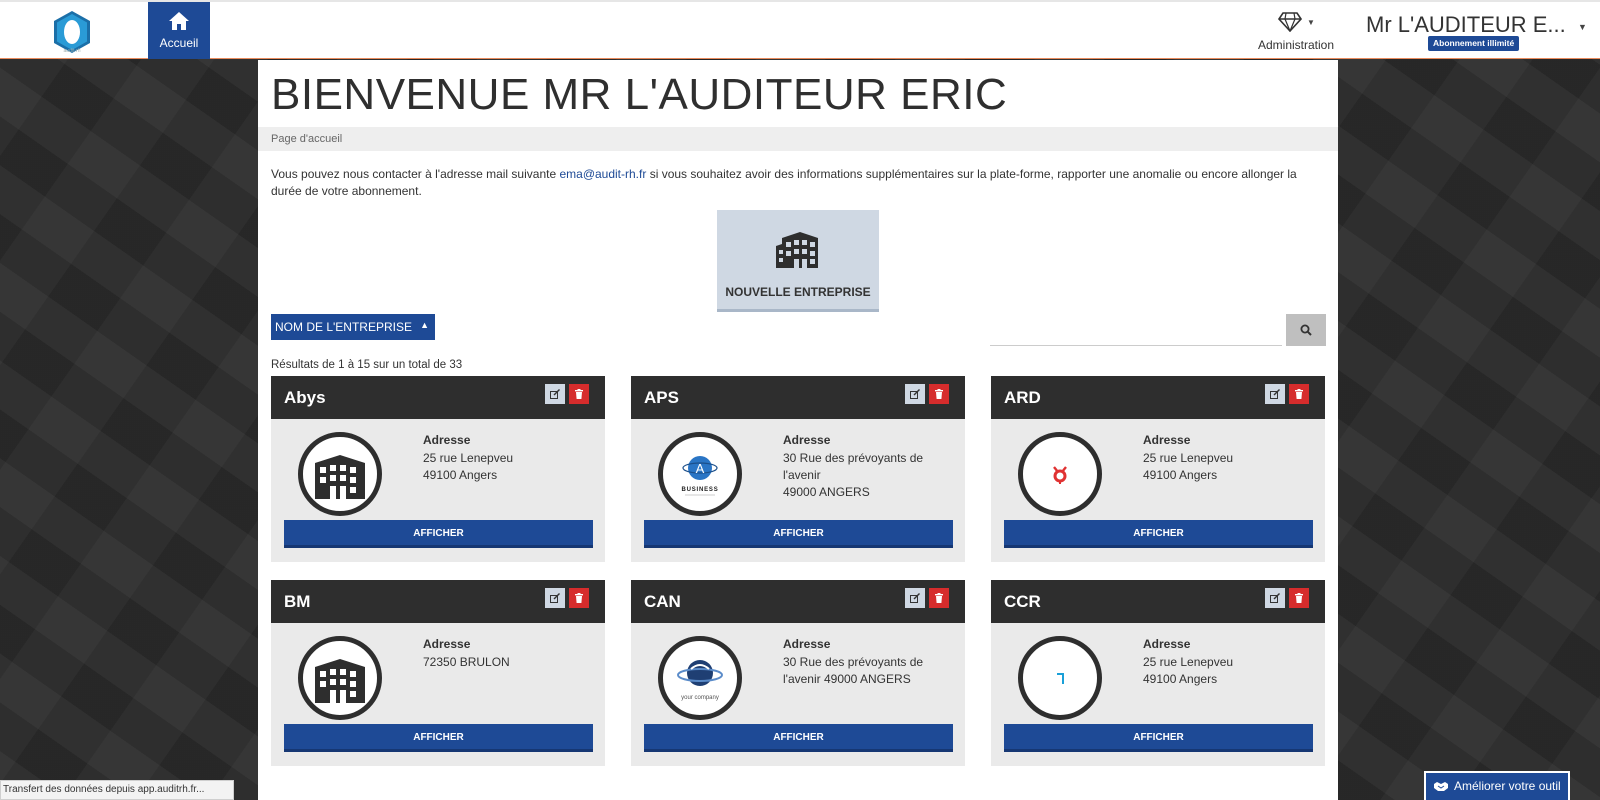 Image resolution: width=1600 pixels, height=800 pixels. Describe the element at coordinates (179, 21) in the screenshot. I see `home-icon` at that location.